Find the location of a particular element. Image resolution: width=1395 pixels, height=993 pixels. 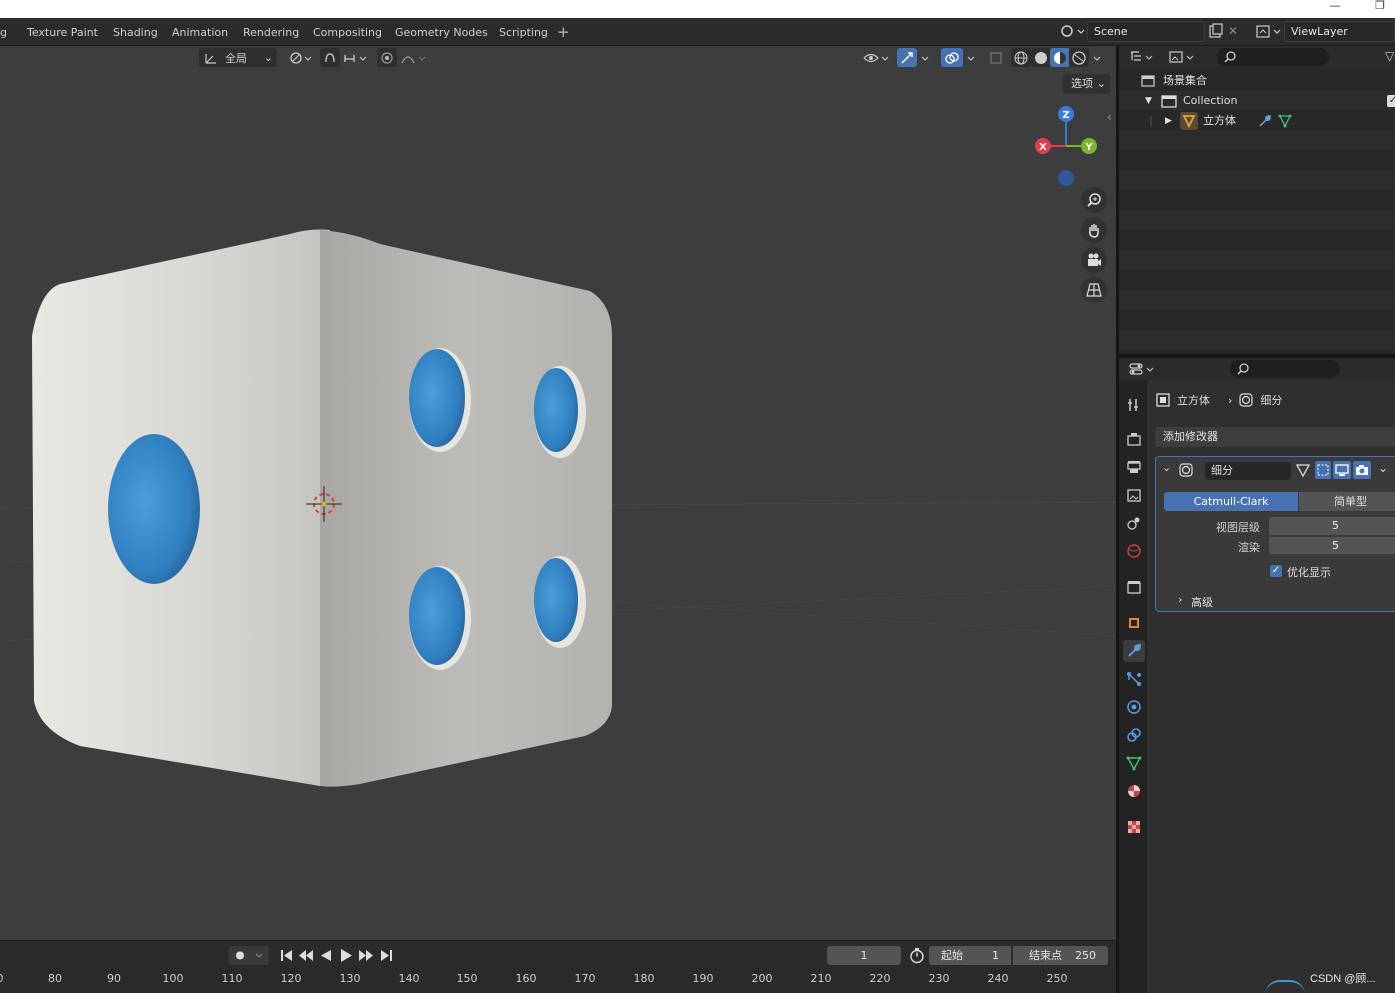

display-mode-icon is located at coordinates (1143, 57).